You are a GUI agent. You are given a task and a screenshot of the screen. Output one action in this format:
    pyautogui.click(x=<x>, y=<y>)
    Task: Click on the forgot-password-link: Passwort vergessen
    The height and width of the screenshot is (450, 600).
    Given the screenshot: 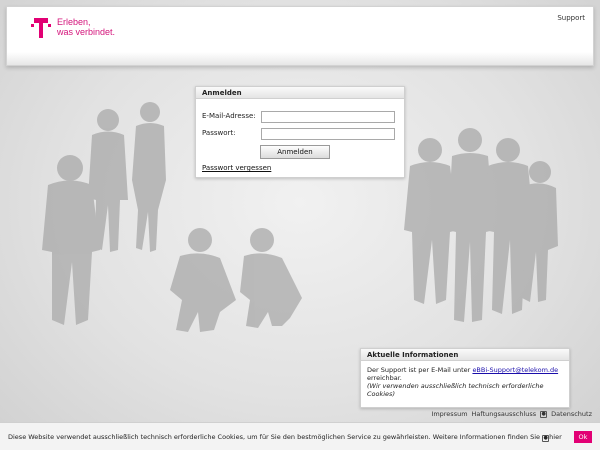 What is the action you would take?
    pyautogui.click(x=236, y=168)
    